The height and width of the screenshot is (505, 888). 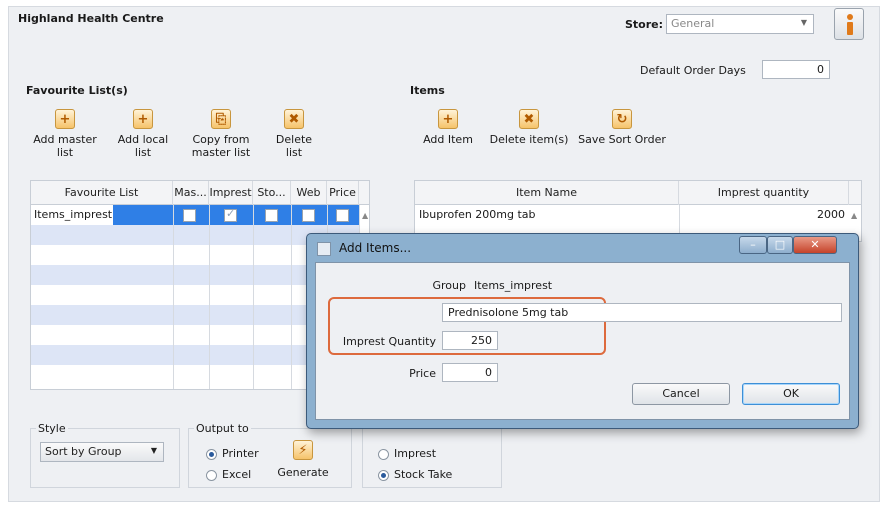 What do you see at coordinates (211, 454) in the screenshot?
I see `printer-radio` at bounding box center [211, 454].